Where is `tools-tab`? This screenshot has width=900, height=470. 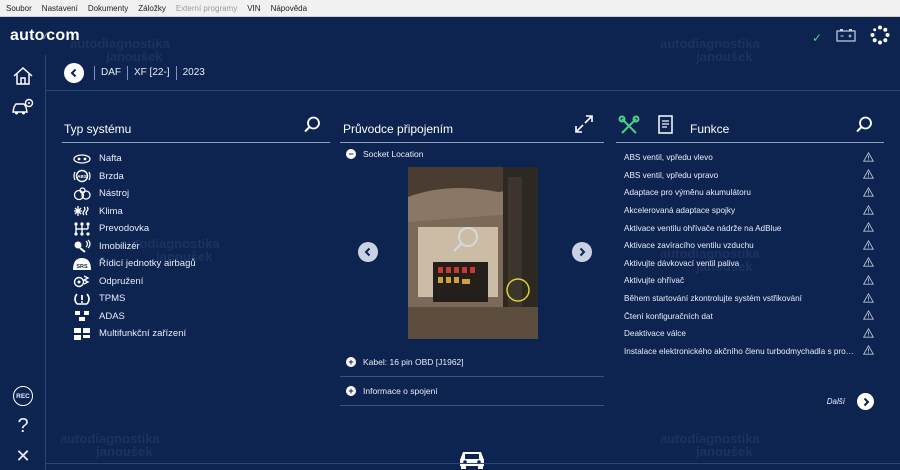 tools-tab is located at coordinates (629, 128).